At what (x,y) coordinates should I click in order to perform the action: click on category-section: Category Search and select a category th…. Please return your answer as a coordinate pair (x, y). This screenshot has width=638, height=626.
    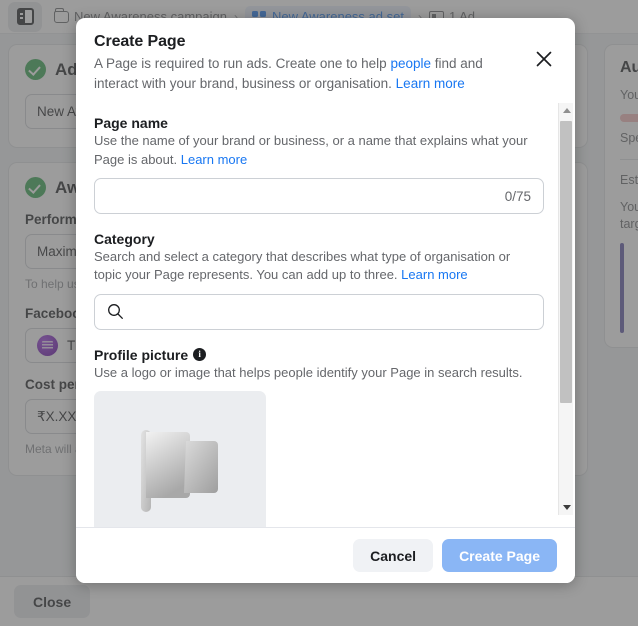
    Looking at the image, I should click on (324, 280).